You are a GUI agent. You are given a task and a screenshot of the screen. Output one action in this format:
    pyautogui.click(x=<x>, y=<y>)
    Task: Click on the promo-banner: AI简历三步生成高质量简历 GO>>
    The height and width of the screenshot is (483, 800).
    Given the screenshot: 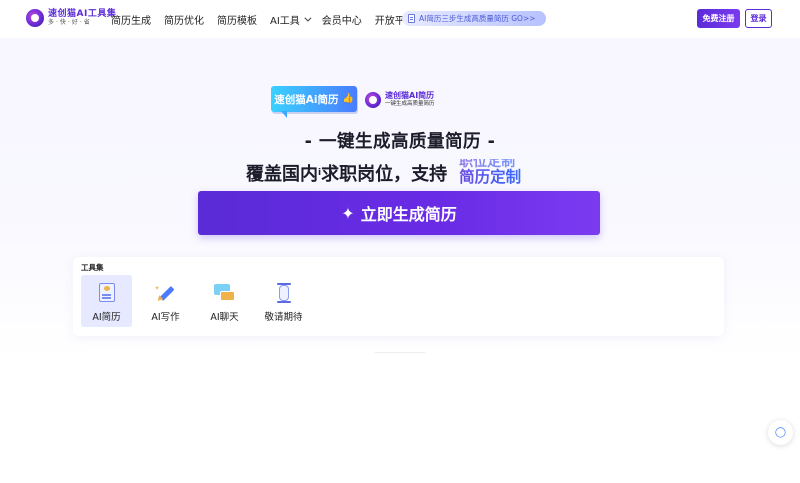 What is the action you would take?
    pyautogui.click(x=474, y=18)
    